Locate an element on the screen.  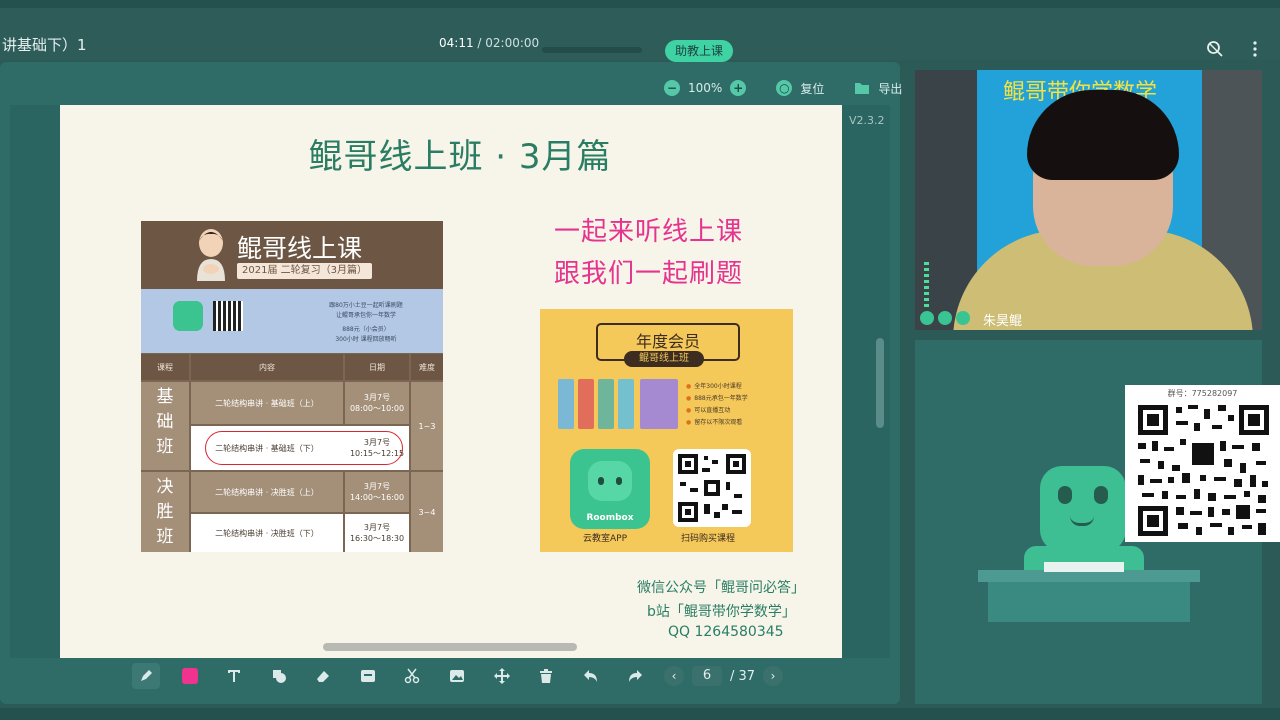
student-video: 鲲哥带你学数学 is located at coordinates (1088, 200).